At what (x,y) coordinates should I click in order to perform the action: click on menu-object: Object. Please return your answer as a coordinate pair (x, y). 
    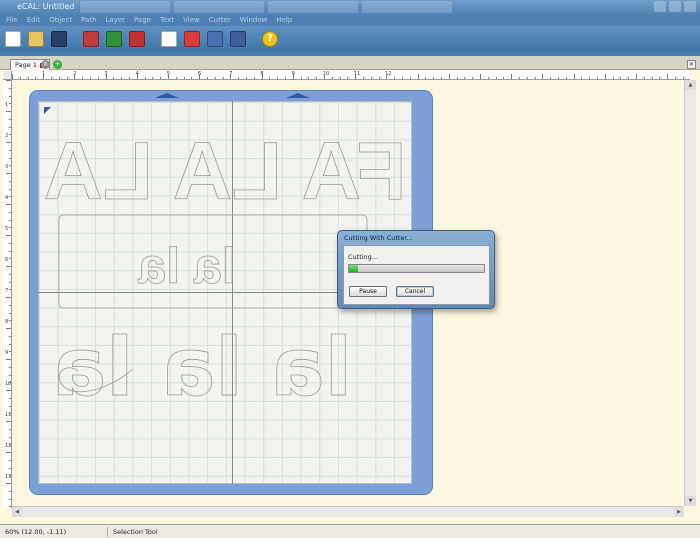
    Looking at the image, I should click on (60, 20).